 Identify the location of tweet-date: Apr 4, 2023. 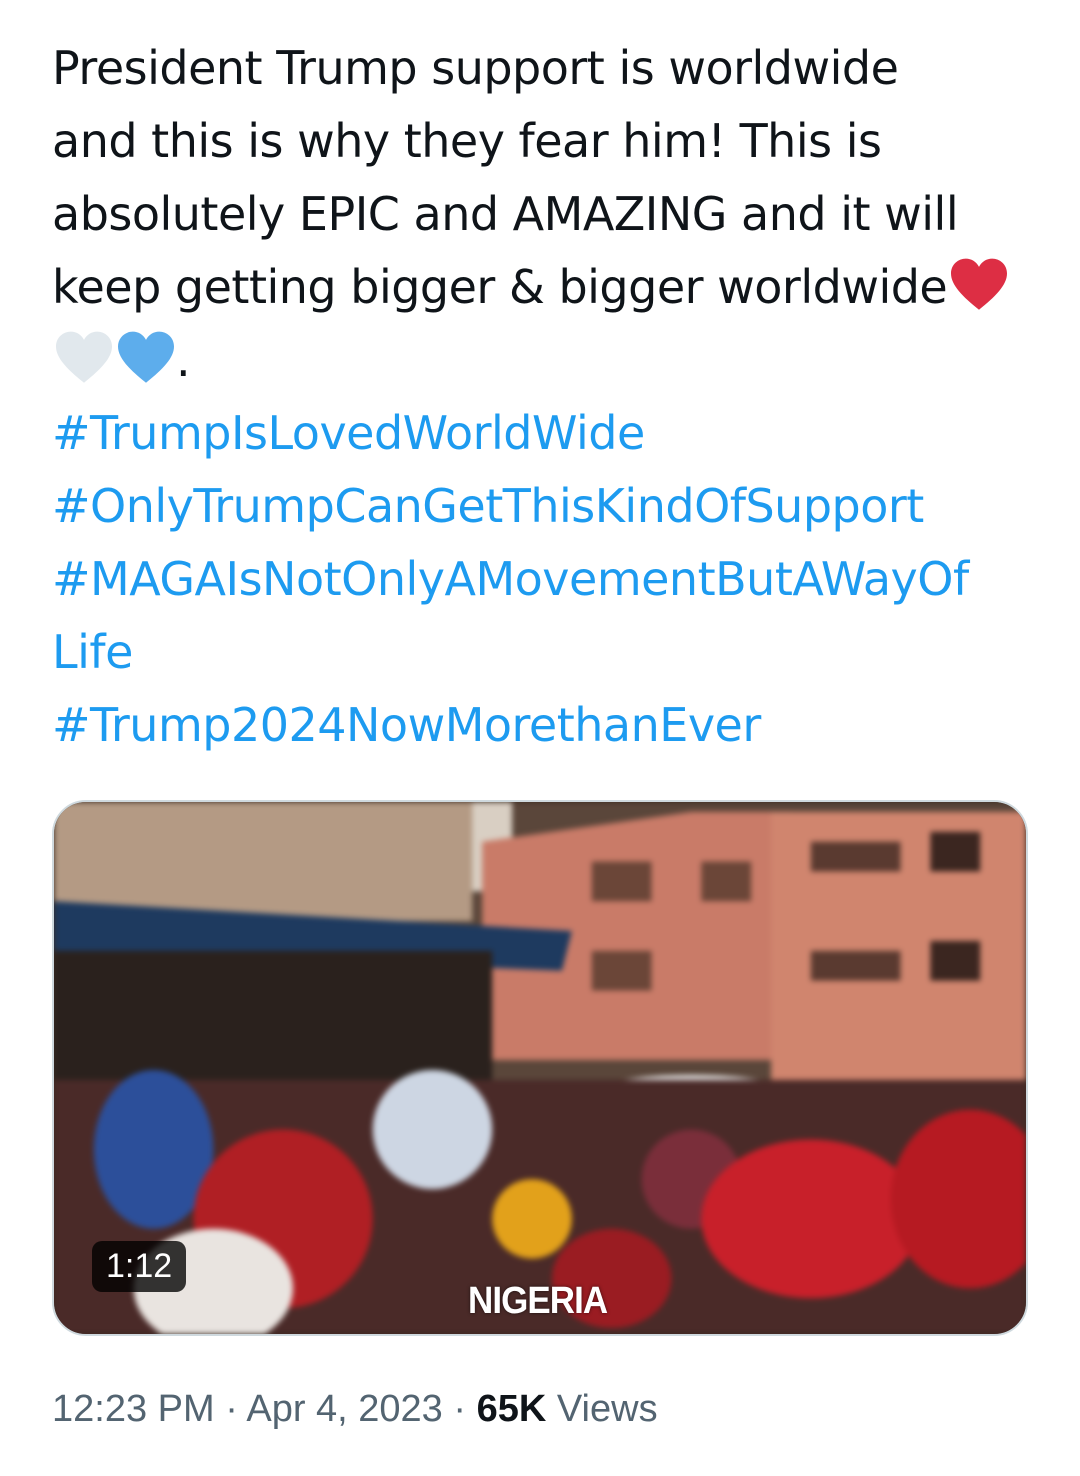
(344, 1409).